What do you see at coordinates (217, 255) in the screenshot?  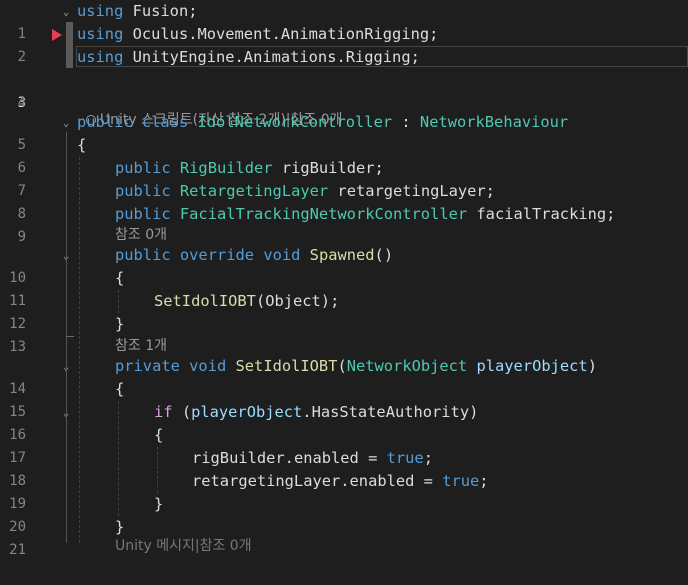 I see `keyword-token: override` at bounding box center [217, 255].